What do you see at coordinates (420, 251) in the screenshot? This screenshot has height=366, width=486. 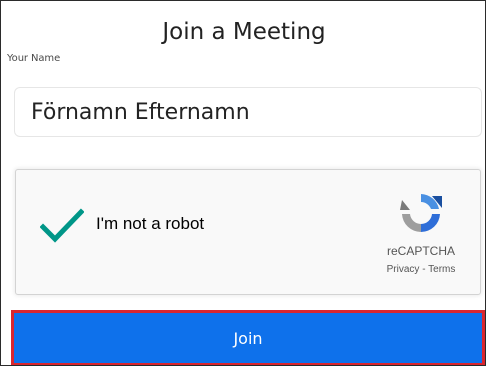 I see `recaptcha-brand-label: reCAPTCHA` at bounding box center [420, 251].